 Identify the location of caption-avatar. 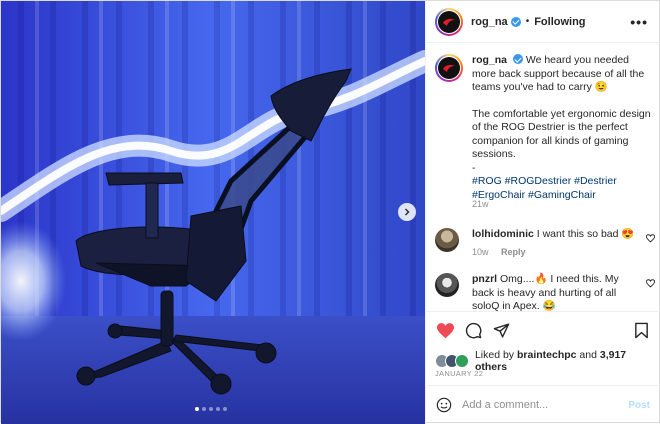
(449, 68).